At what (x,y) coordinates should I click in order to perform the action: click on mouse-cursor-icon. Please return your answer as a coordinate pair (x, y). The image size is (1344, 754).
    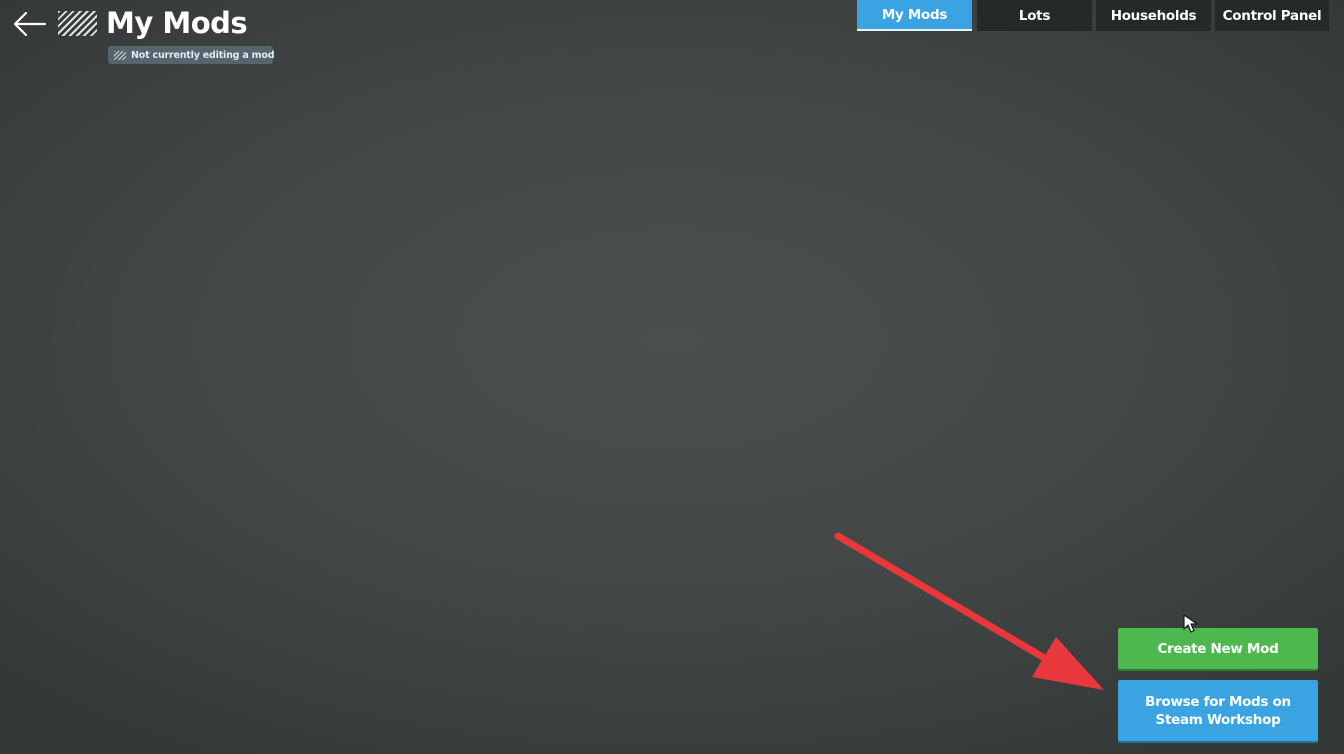
    Looking at the image, I should click on (1190, 623).